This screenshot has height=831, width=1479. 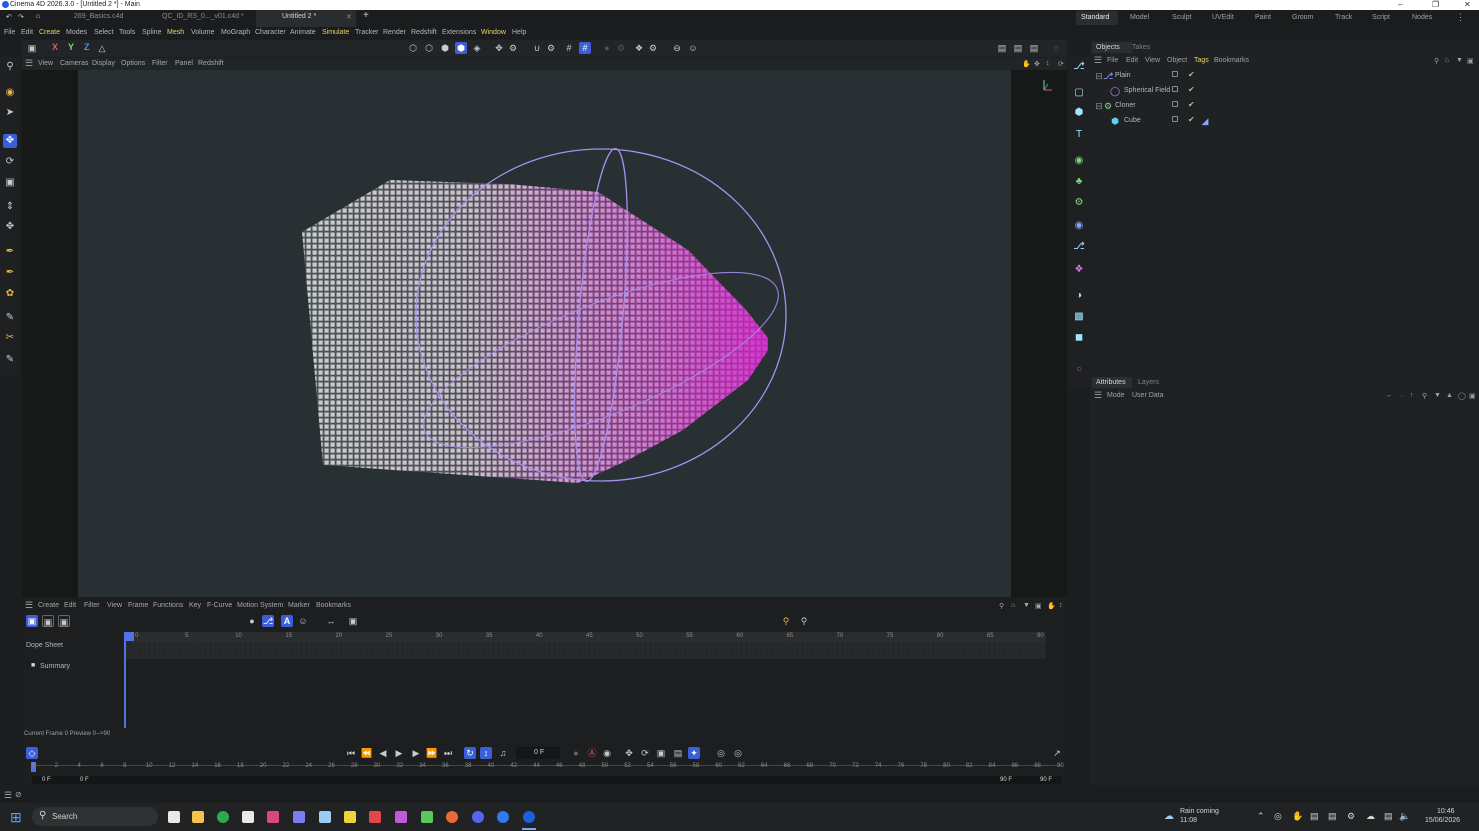 What do you see at coordinates (547, 780) in the screenshot?
I see `range-bar` at bounding box center [547, 780].